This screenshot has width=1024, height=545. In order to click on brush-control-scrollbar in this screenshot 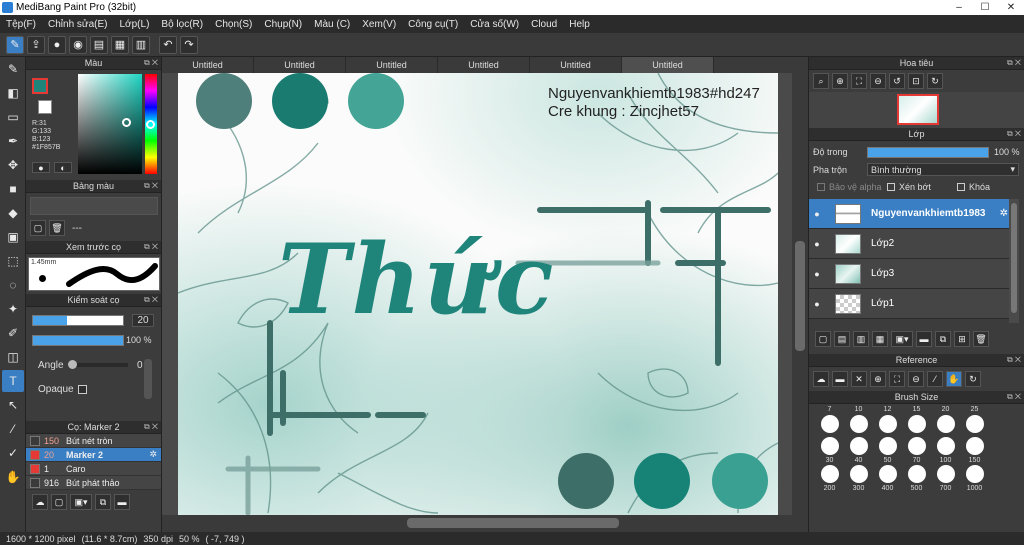, I will do `click(148, 379)`.